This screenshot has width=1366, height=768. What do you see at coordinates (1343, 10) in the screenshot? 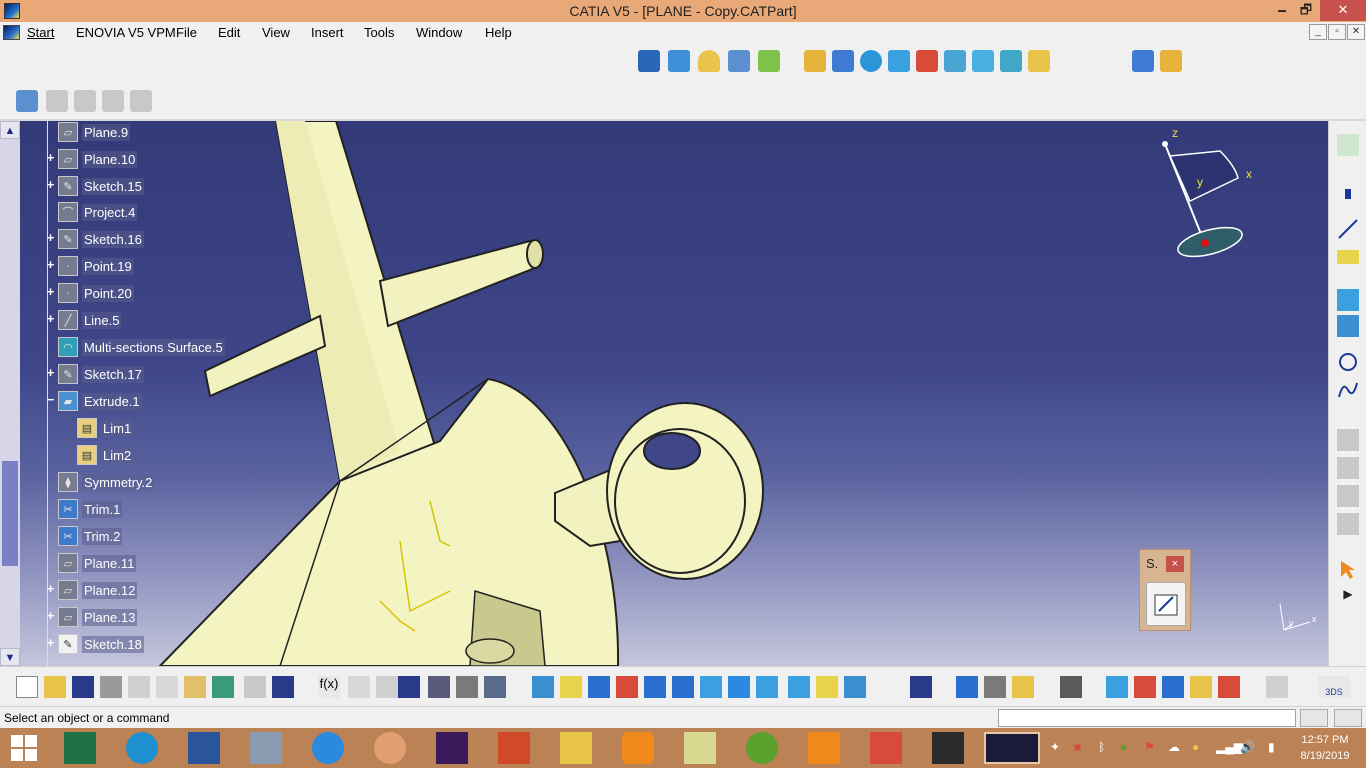
I see `close-button: ✕` at bounding box center [1343, 10].